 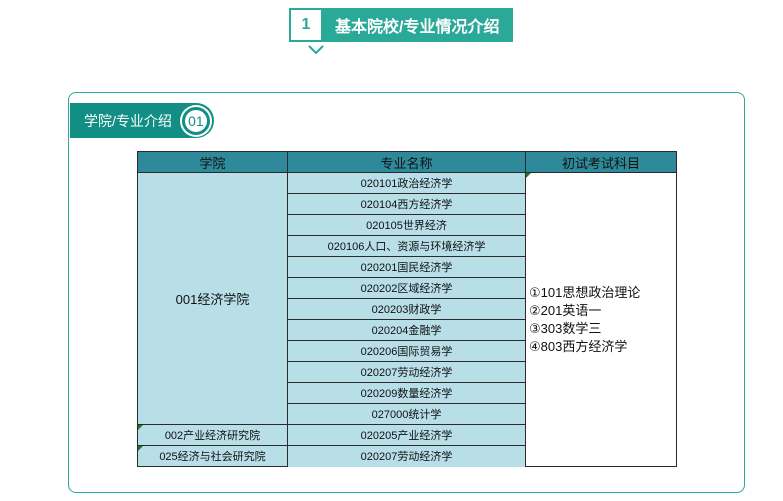 I want to click on table-header-row: 学院 专业名称 初试考试科目, so click(x=407, y=162).